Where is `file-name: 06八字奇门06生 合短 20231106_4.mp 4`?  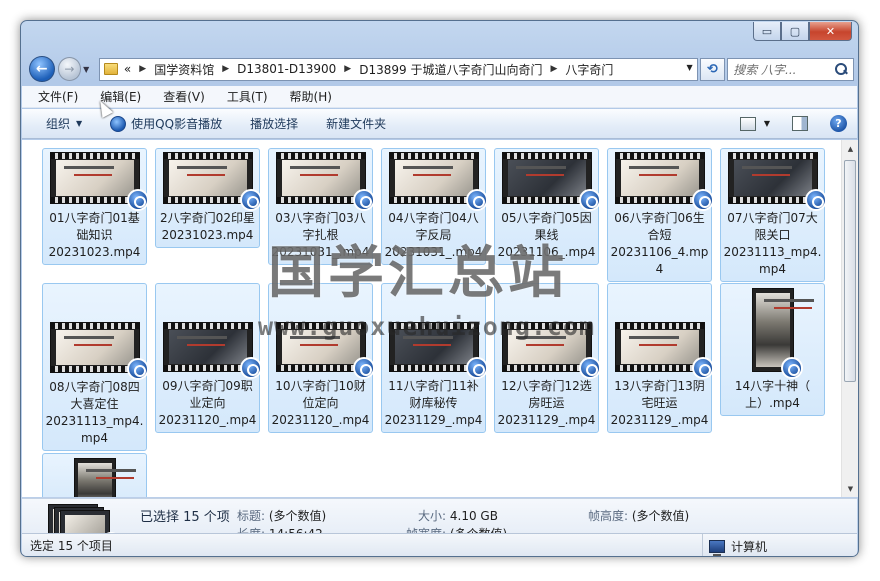 file-name: 06八字奇门06生 合短 20231106_4.mp 4 is located at coordinates (659, 243).